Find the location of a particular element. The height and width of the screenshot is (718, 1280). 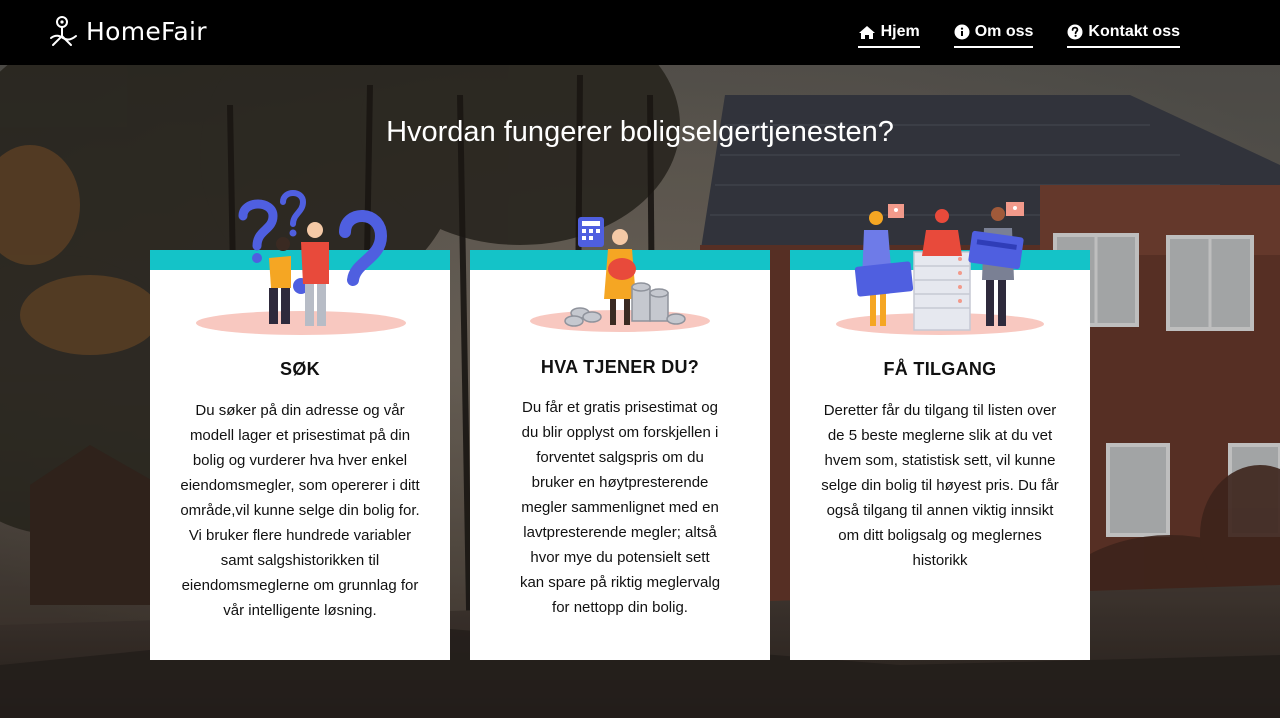

card-text-line: hvor mye du potensielt sett is located at coordinates (620, 557).